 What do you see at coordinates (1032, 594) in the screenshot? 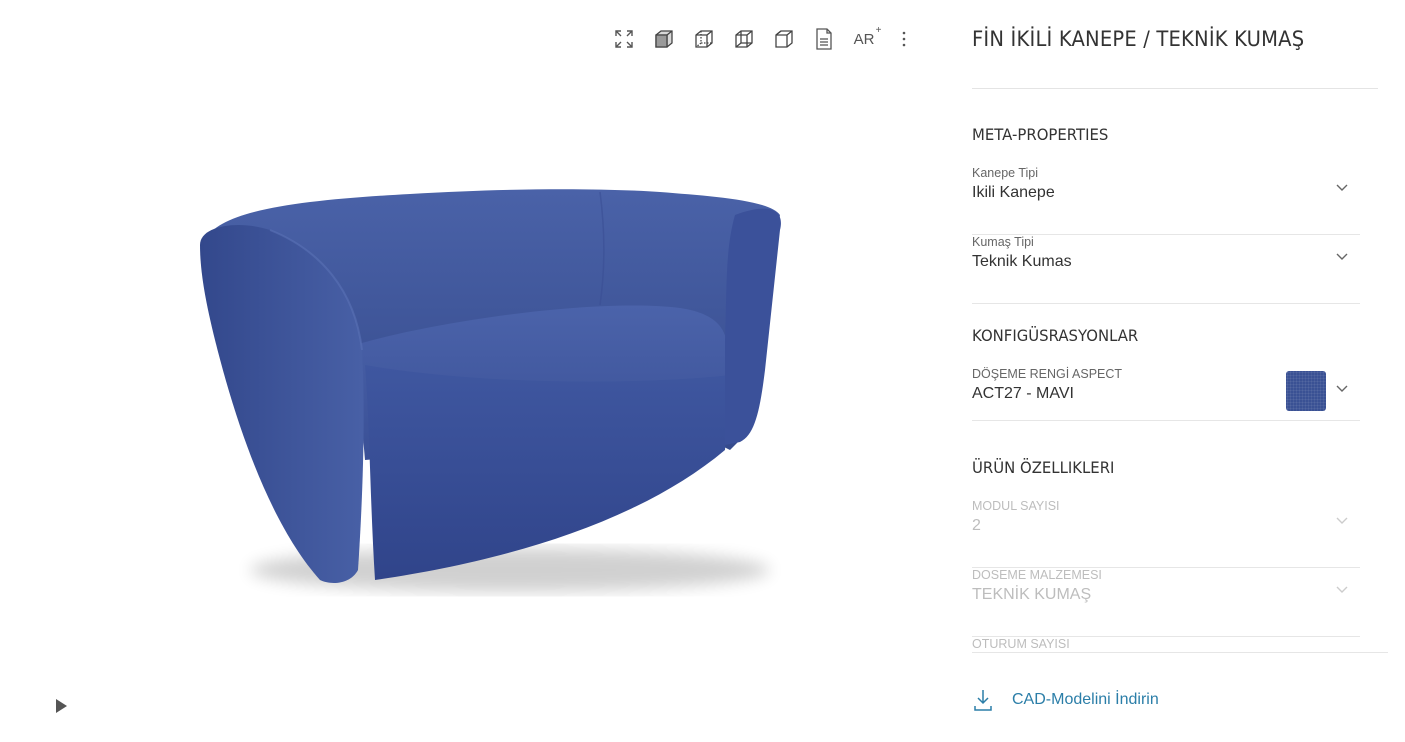
I see `property-value: TEKNİK KUMAŞ` at bounding box center [1032, 594].